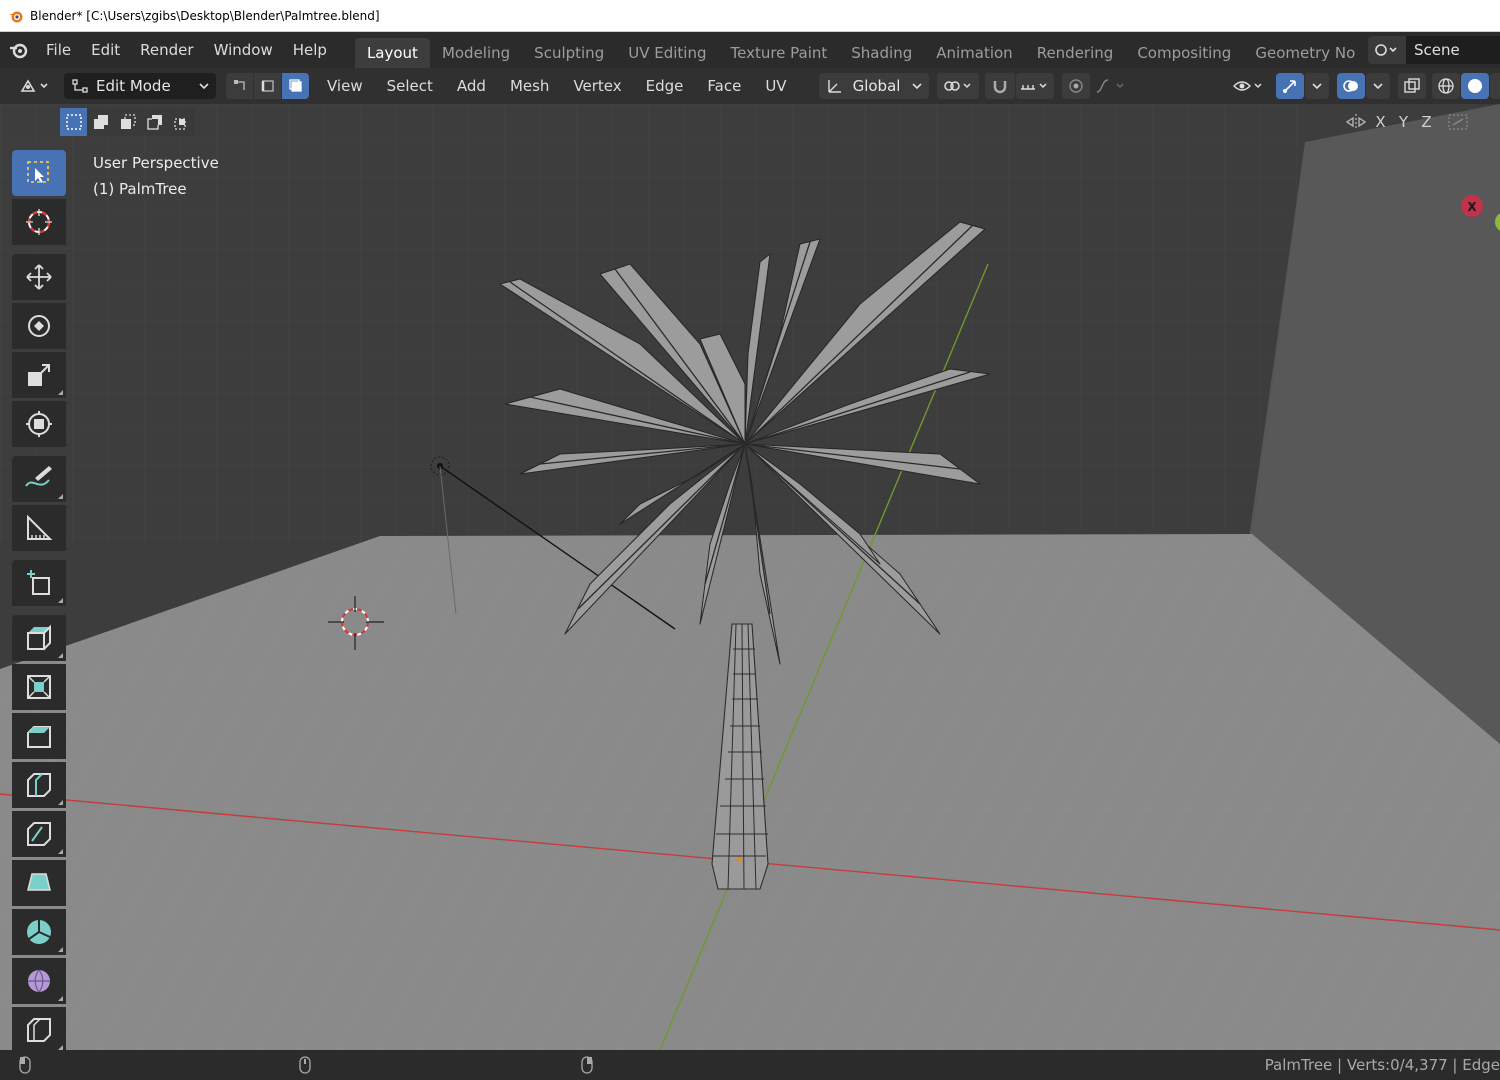 Image resolution: width=1500 pixels, height=1080 pixels. I want to click on menu-vertex: Vertex, so click(597, 86).